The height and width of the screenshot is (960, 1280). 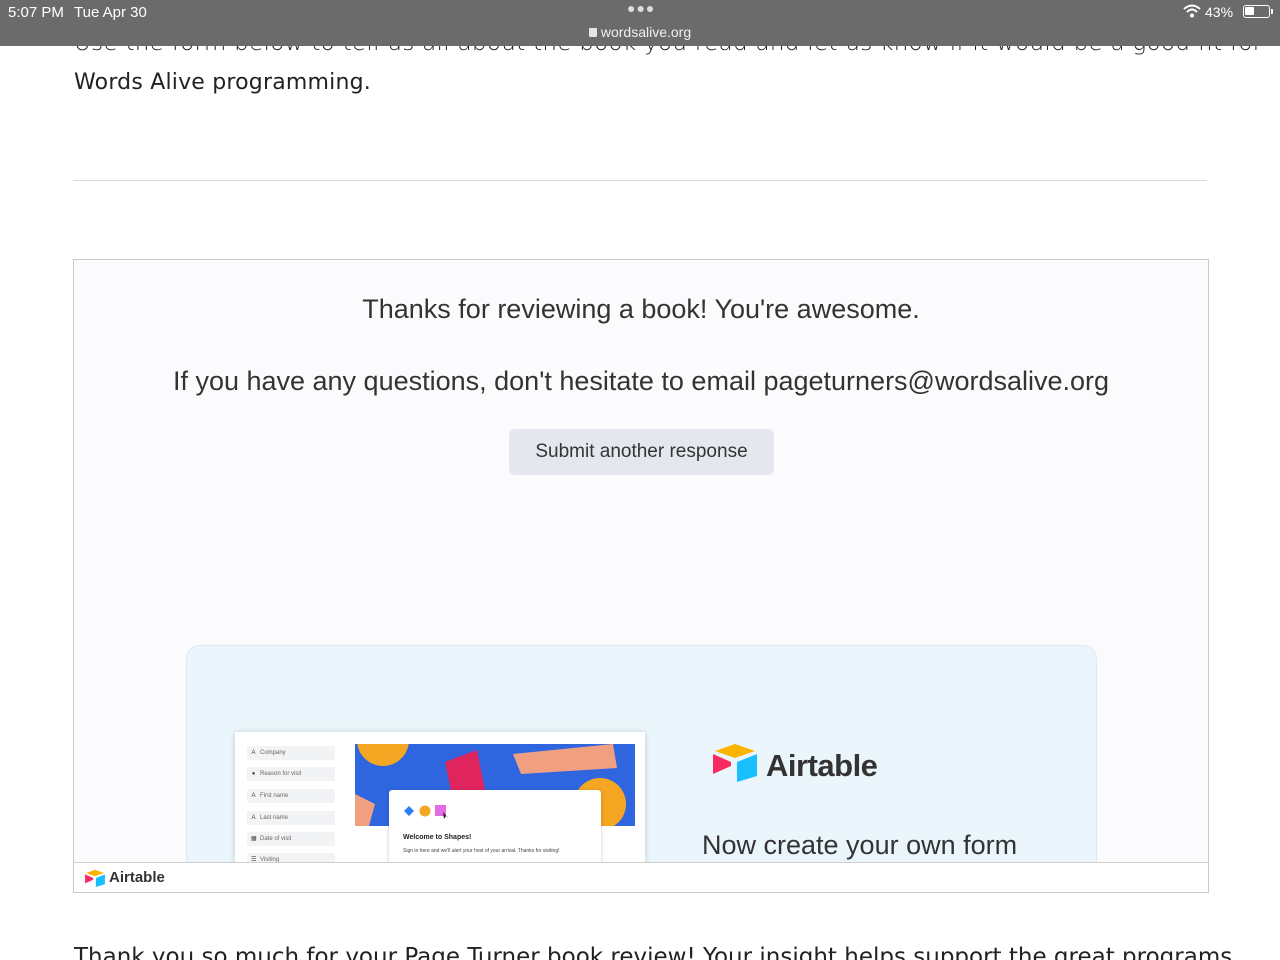 I want to click on create-form-cta: Now create your own form, so click(x=859, y=845).